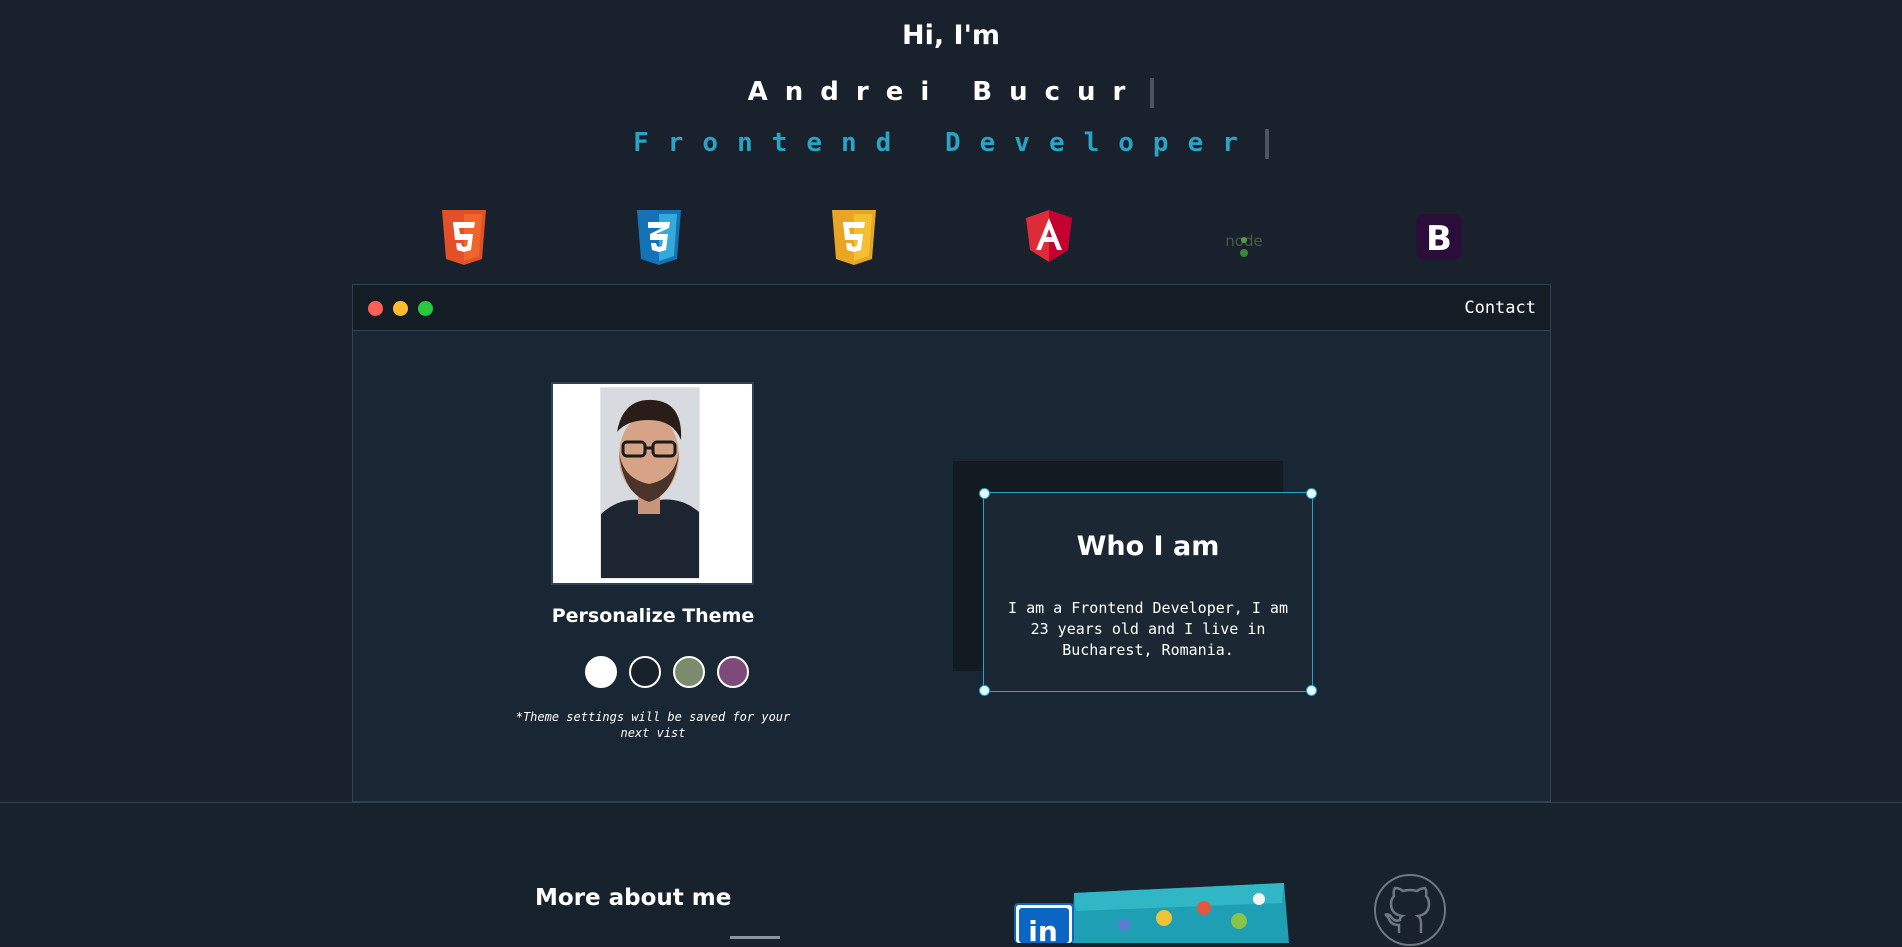 The image size is (1902, 947). I want to click on linkedin-icon: in, so click(1151, 903).